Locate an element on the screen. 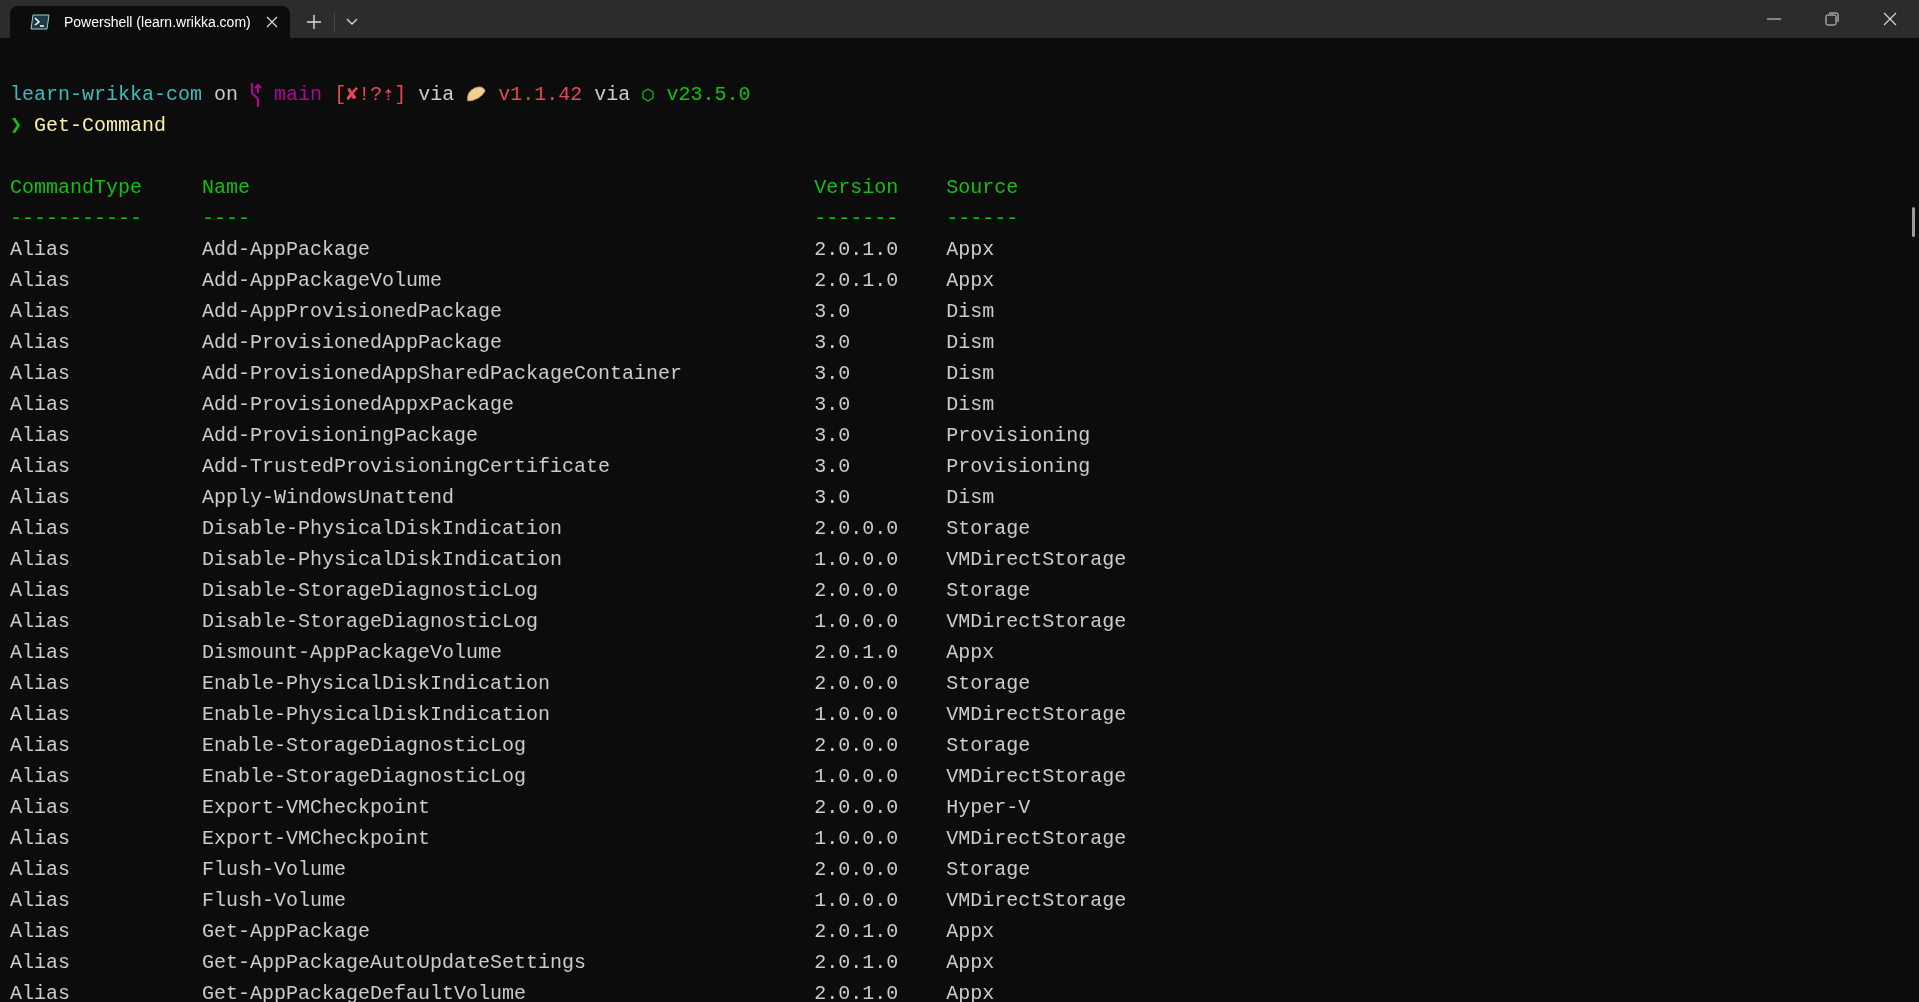 This screenshot has width=1919, height=1002. bun-icon is located at coordinates (476, 94).